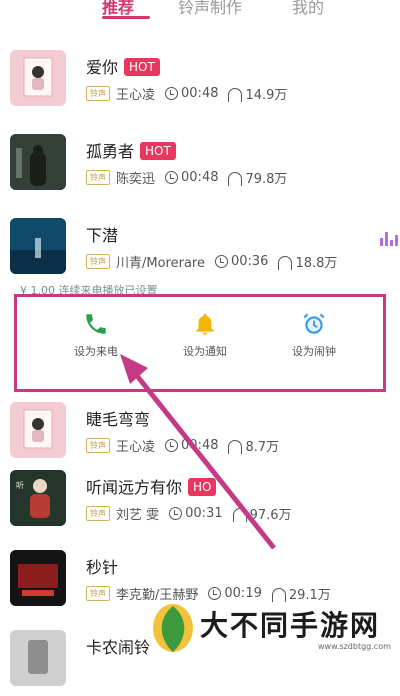 This screenshot has height=696, width=400. What do you see at coordinates (262, 447) in the screenshot?
I see `play-count: 8.7万` at bounding box center [262, 447].